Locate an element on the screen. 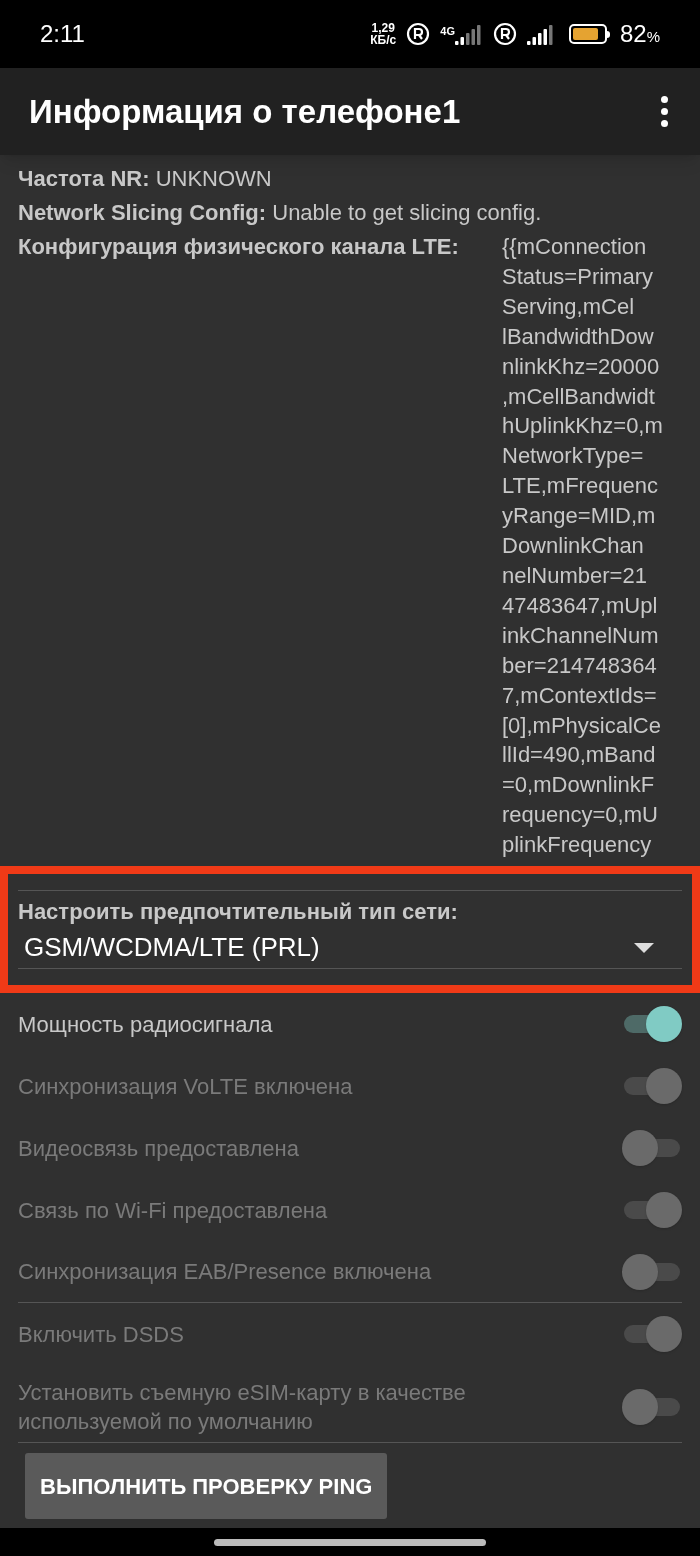 This screenshot has width=700, height=1556. info-value-line: [0],mPhysicalCe is located at coordinates (582, 725).